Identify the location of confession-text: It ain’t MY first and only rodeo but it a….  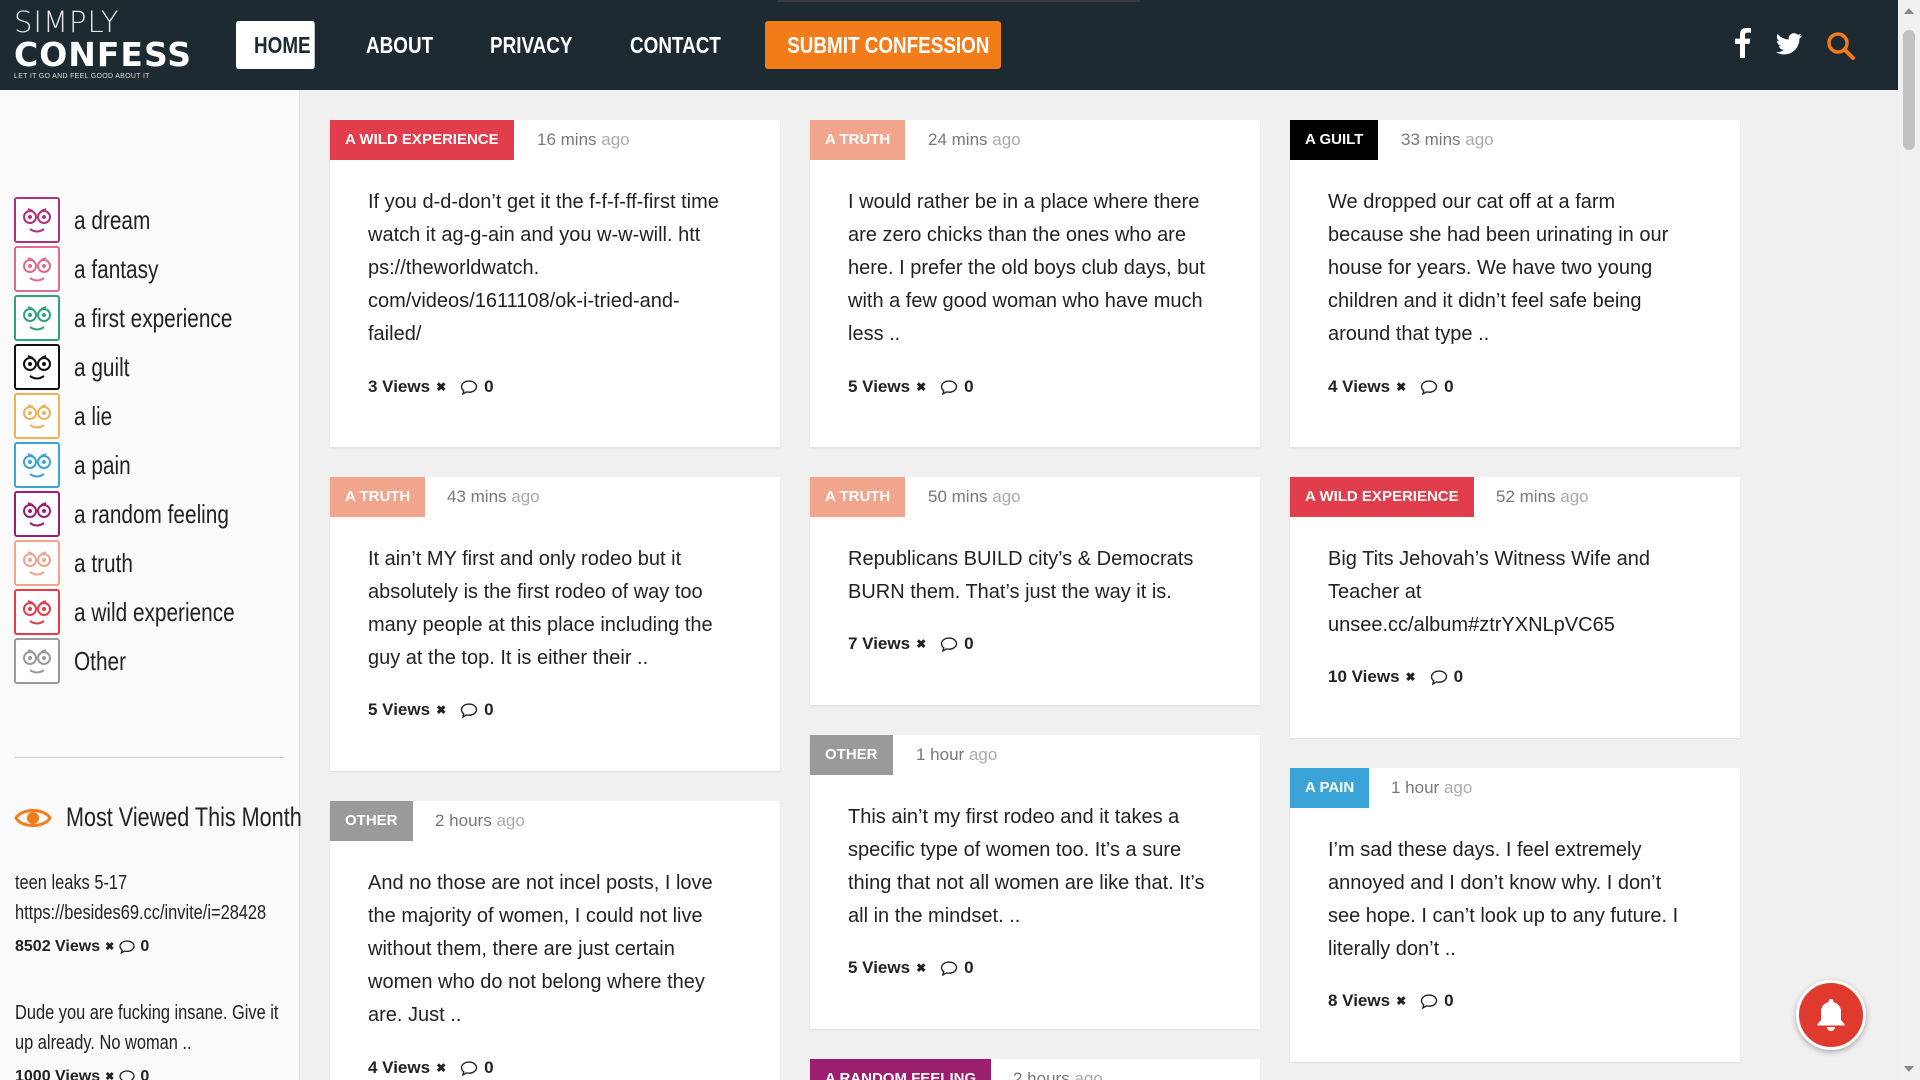
(558, 609).